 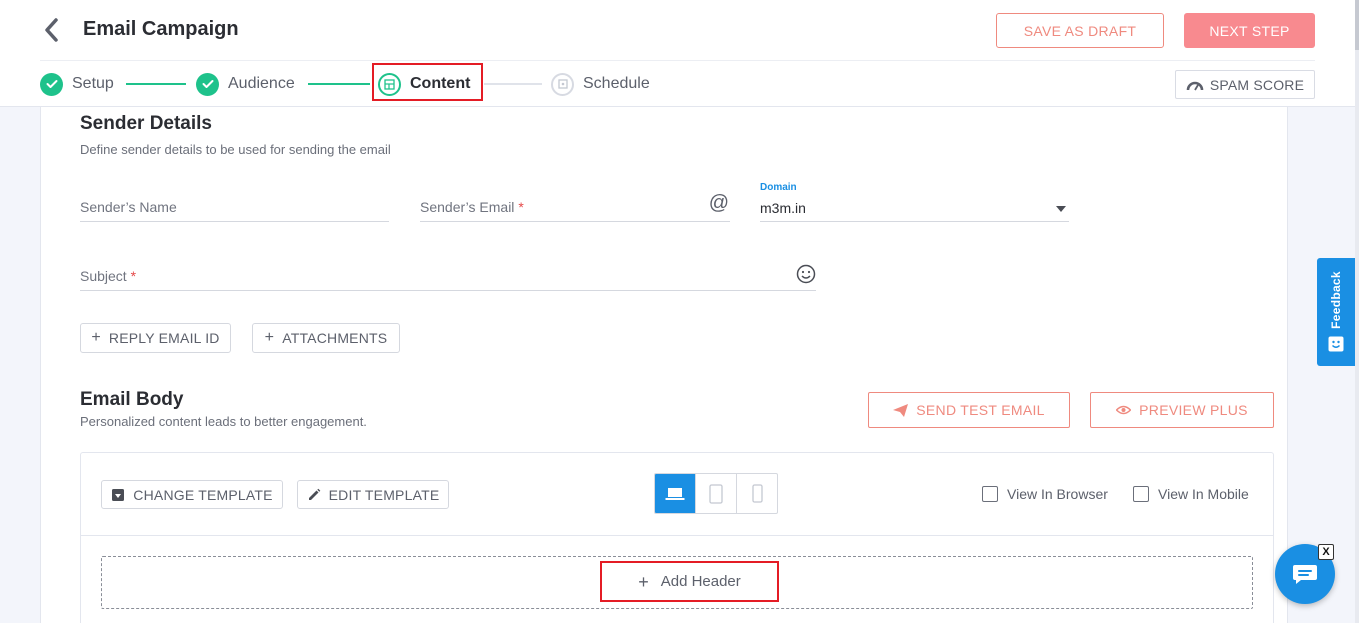 I want to click on scrollbar-track, so click(x=1357, y=311).